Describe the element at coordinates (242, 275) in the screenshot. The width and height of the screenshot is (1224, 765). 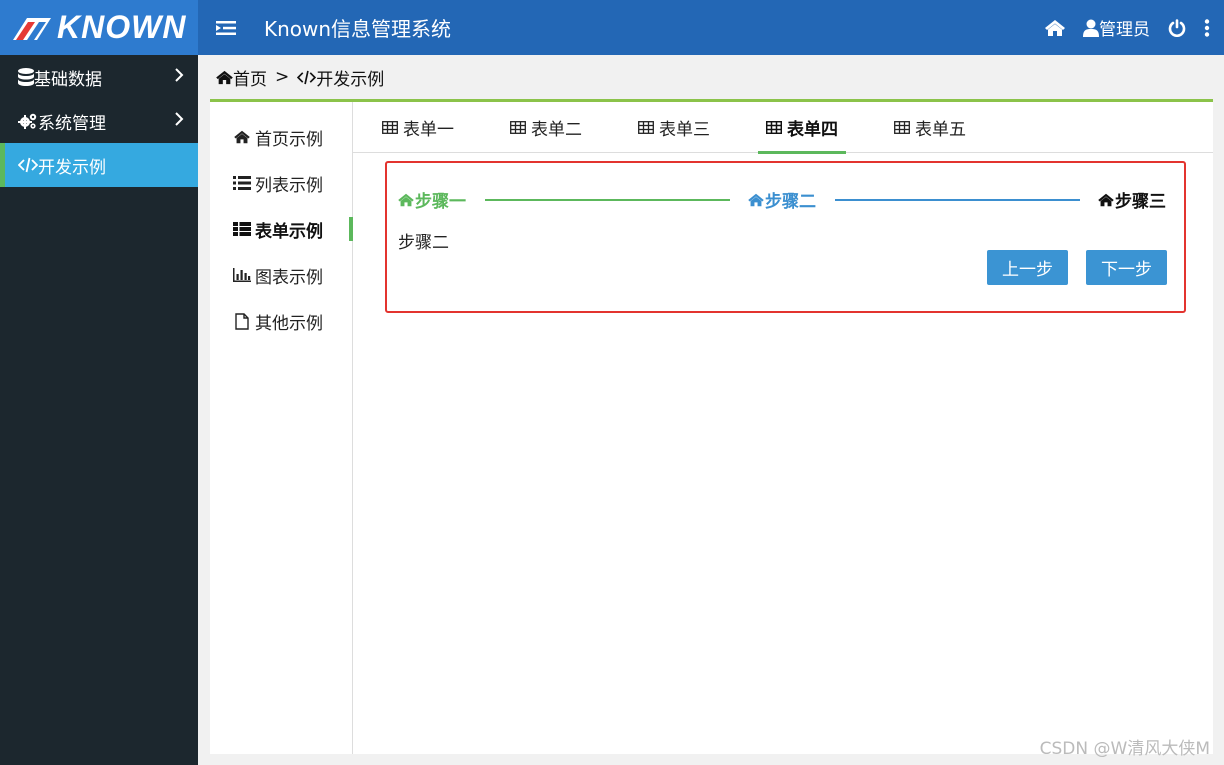
I see `bar-chart-icon` at that location.